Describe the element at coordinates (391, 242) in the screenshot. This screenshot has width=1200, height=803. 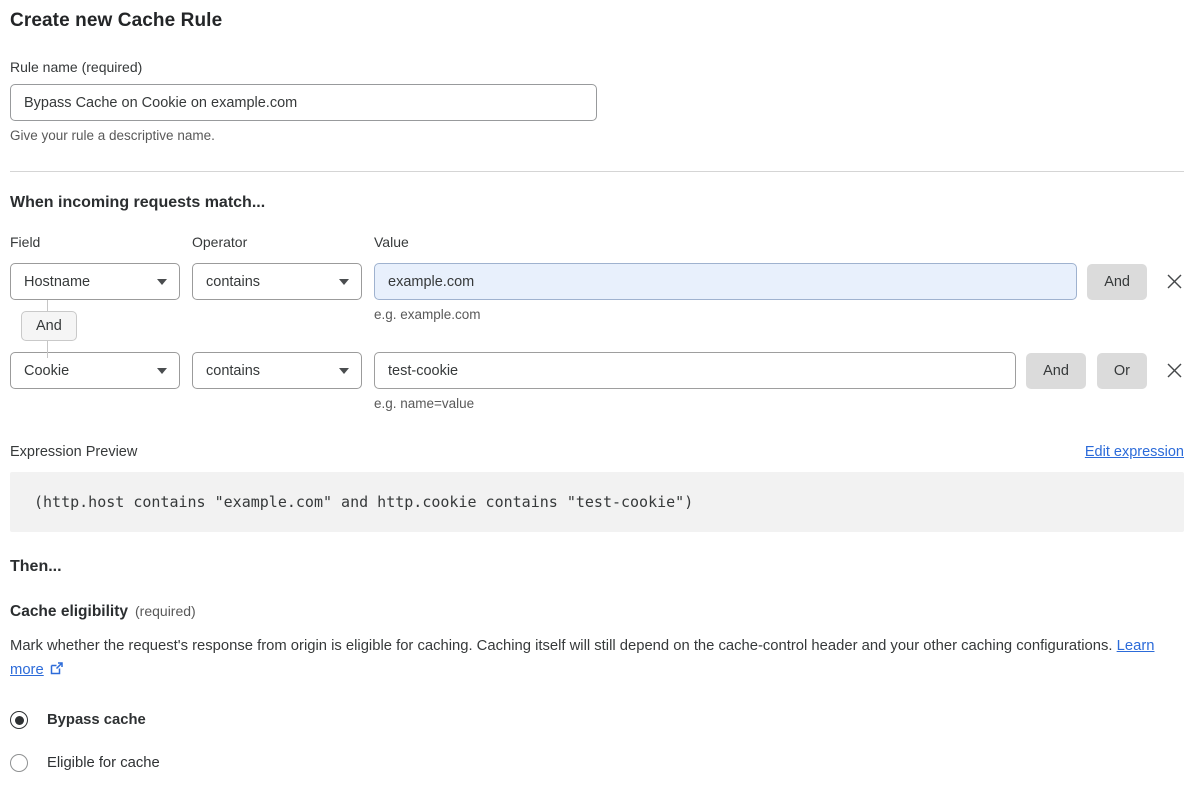
I see `value-column-label: Value` at that location.